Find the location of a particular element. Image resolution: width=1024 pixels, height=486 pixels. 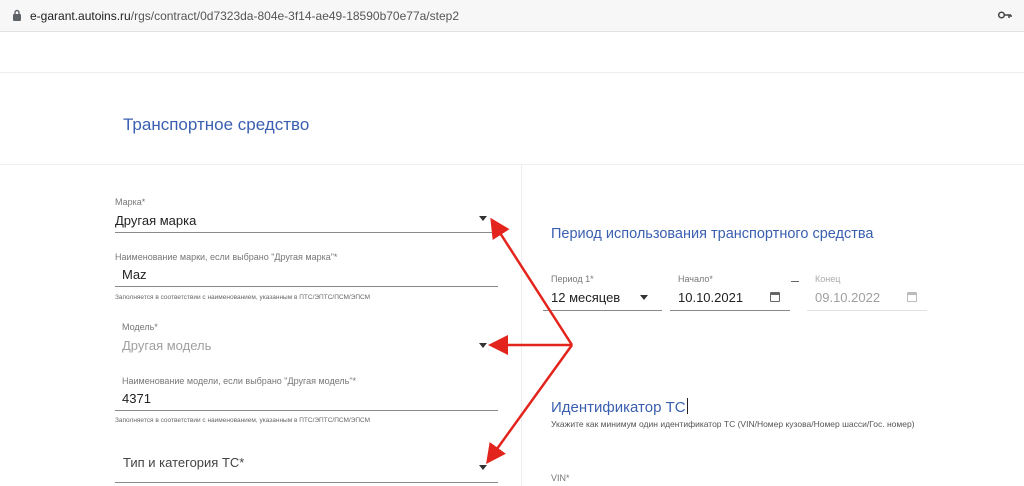

model-name-value: 4371 is located at coordinates (136, 398).